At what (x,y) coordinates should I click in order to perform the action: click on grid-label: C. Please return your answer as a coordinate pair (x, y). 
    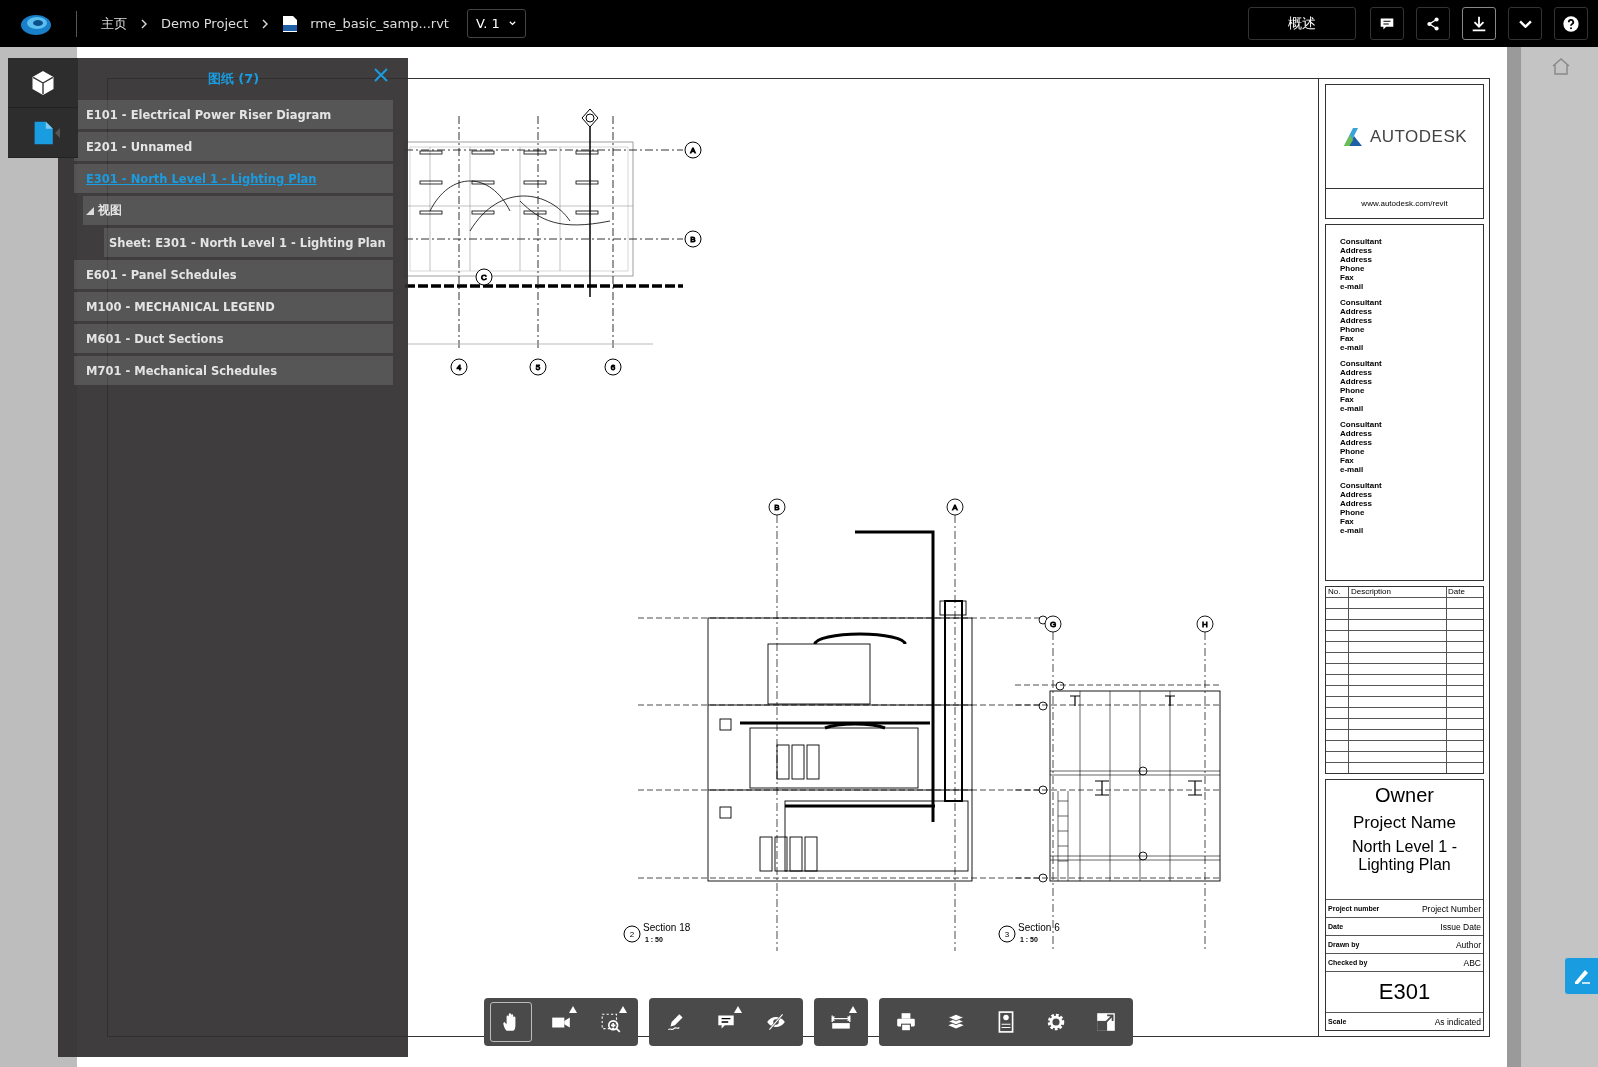
    Looking at the image, I should click on (484, 277).